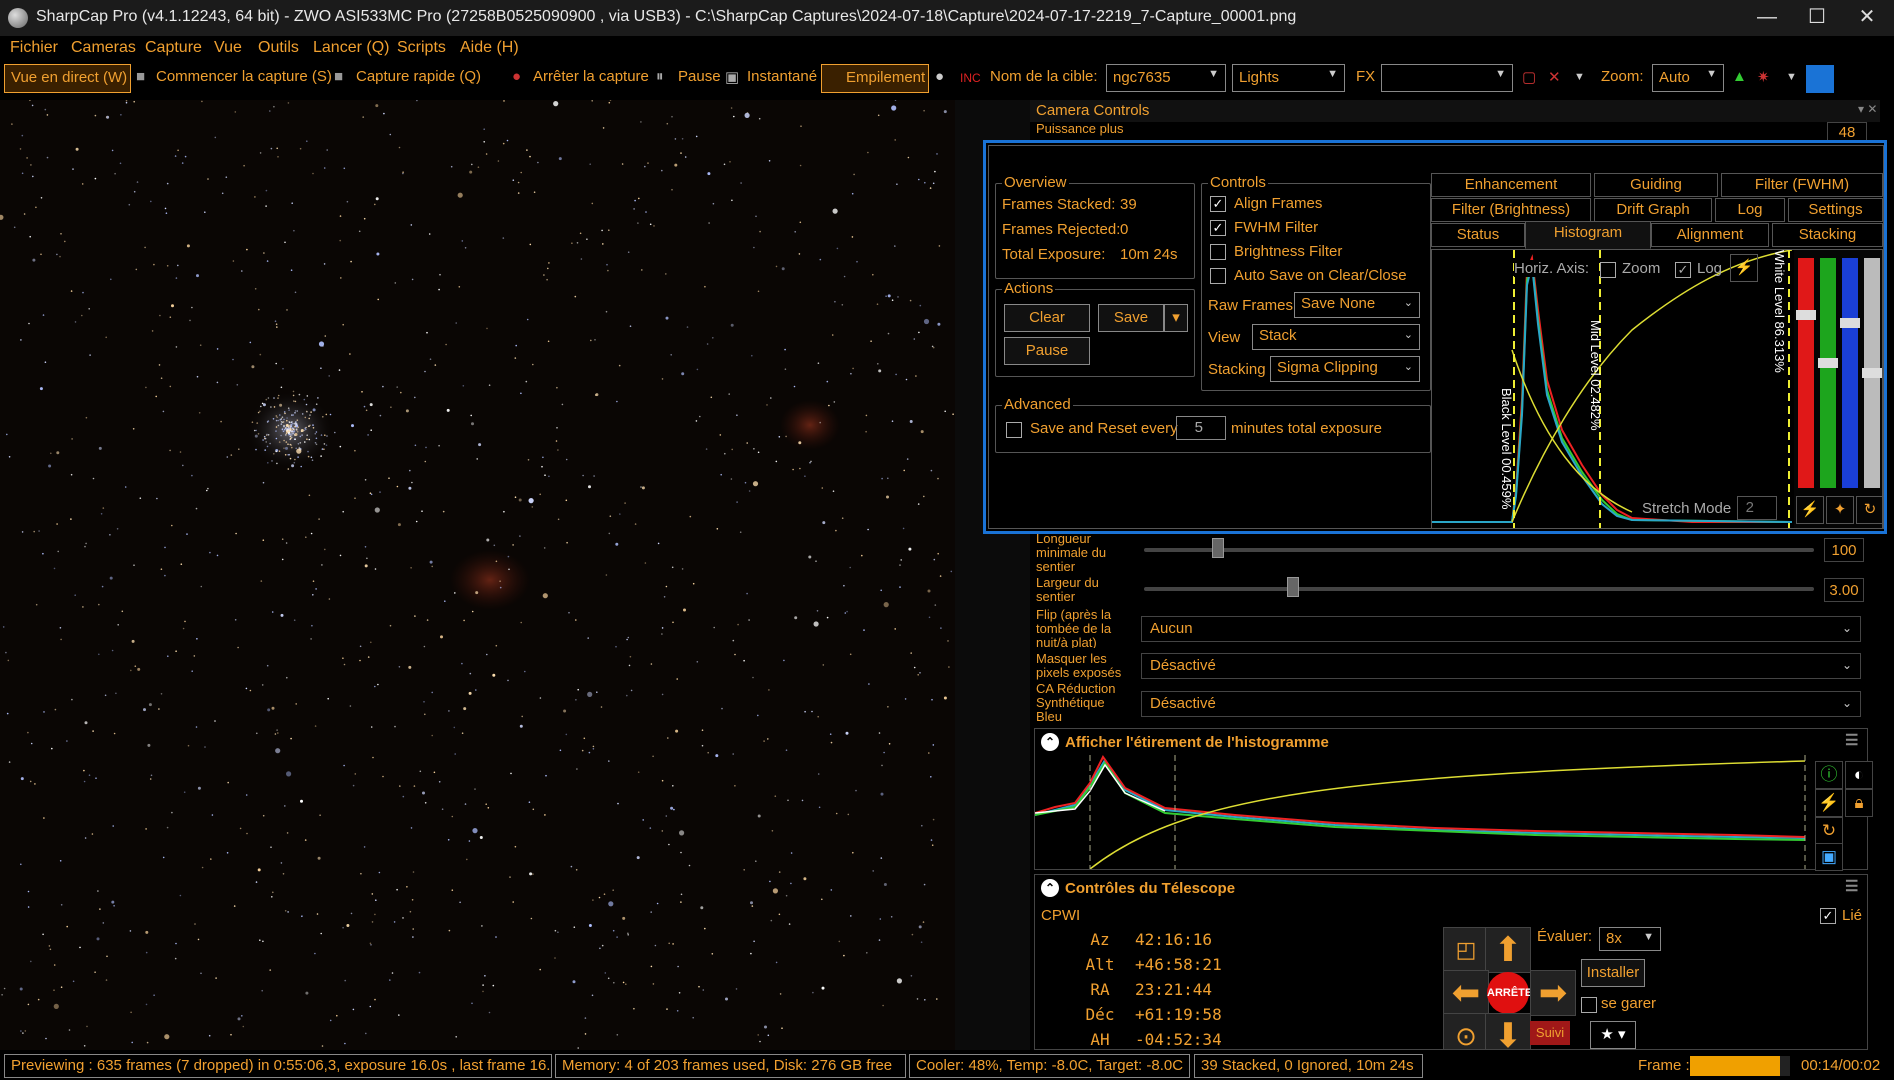 This screenshot has width=1894, height=1080. I want to click on menu-aide: Aide (H), so click(489, 48).